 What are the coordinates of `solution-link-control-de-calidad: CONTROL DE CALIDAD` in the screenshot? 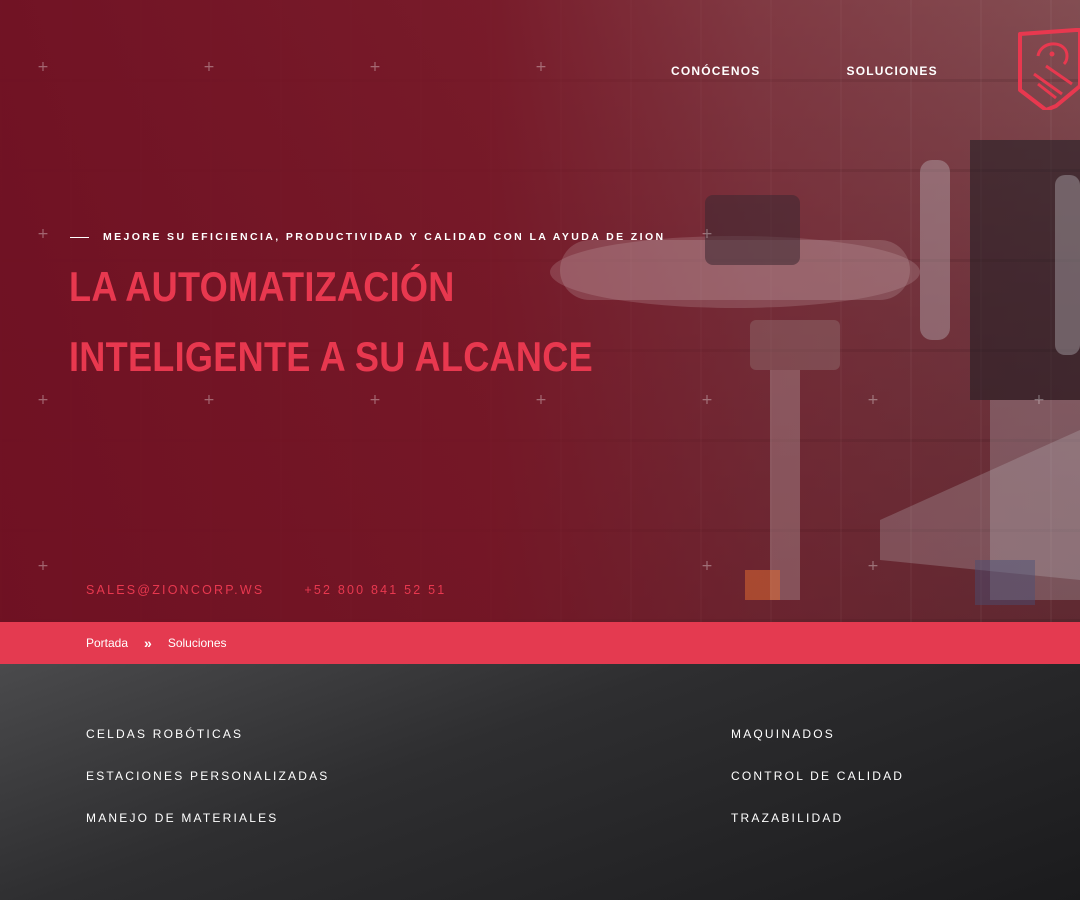 It's located at (817, 776).